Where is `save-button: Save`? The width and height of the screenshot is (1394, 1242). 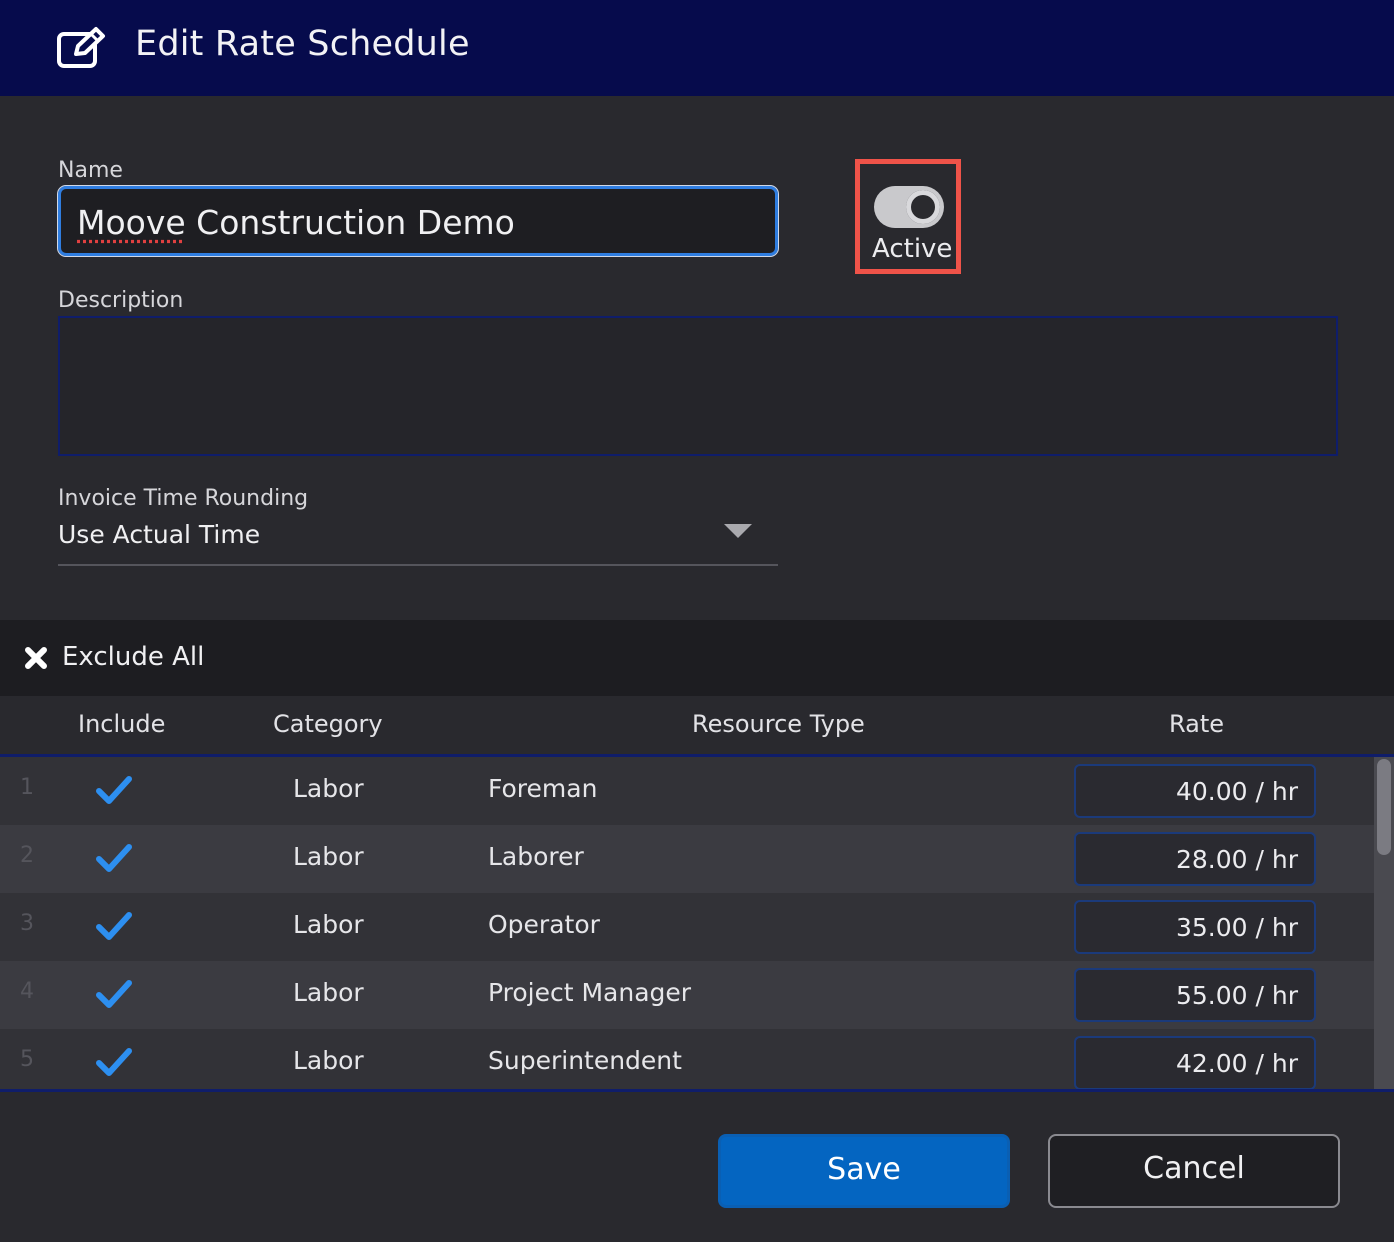
save-button: Save is located at coordinates (864, 1171).